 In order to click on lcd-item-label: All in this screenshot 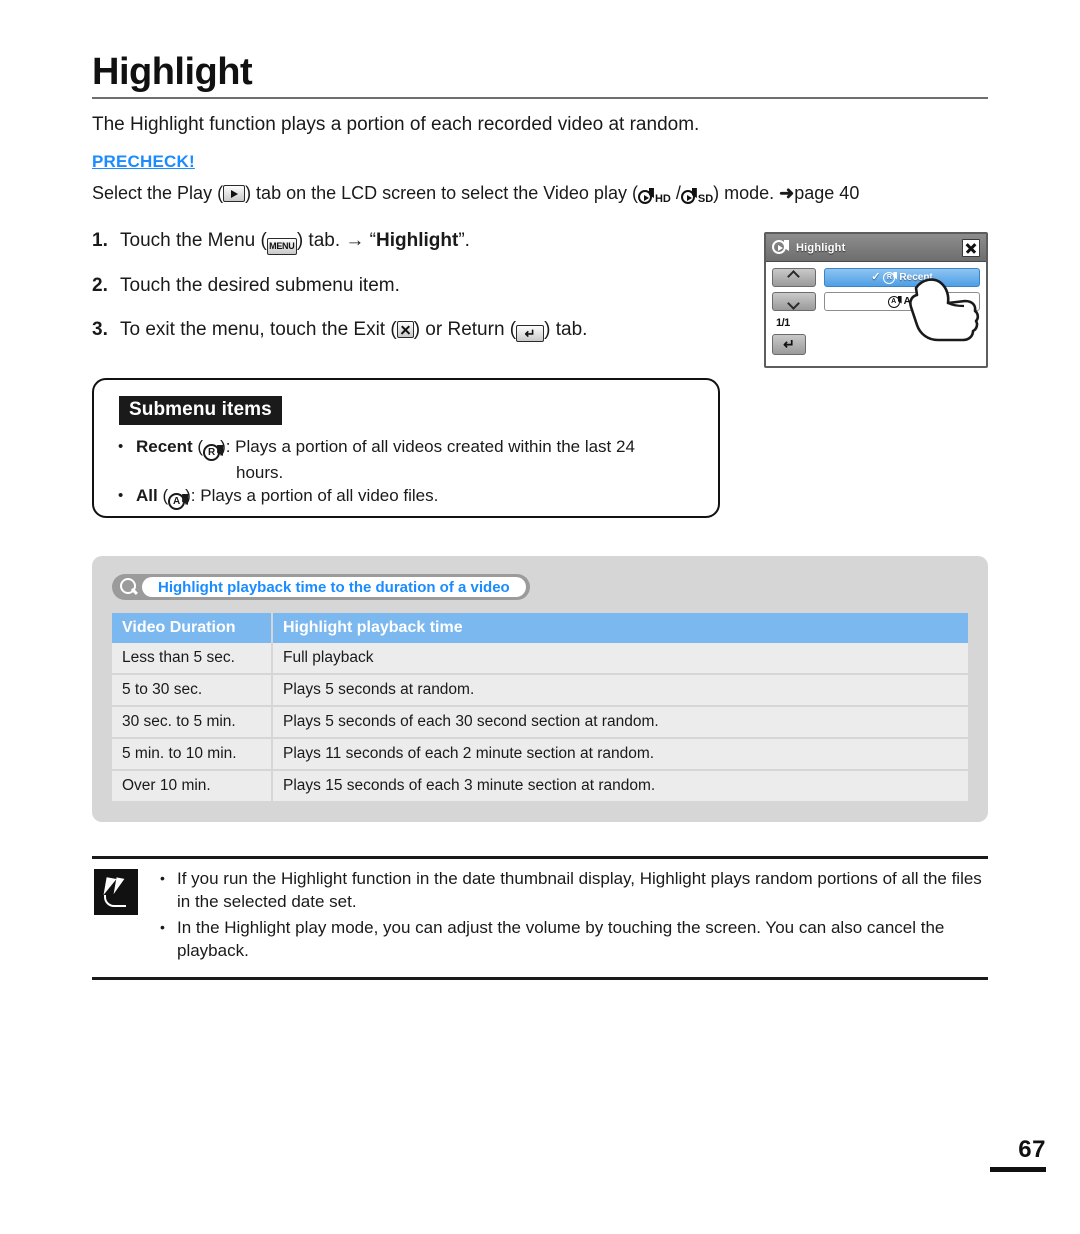, I will do `click(910, 301)`.